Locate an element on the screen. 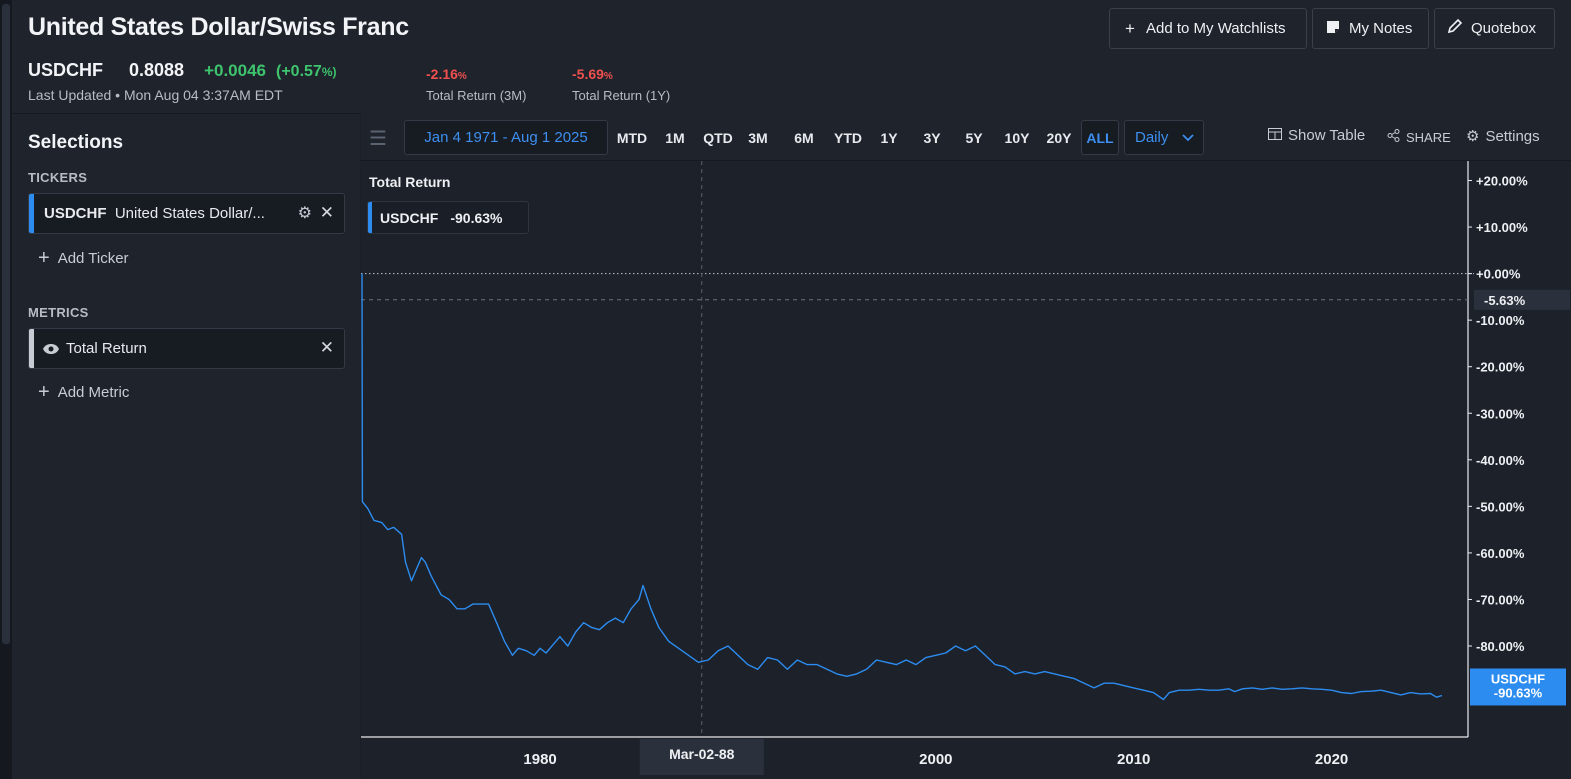 This screenshot has width=1571, height=779. return-1y: -5.69% Total Return (1Y) is located at coordinates (621, 84).